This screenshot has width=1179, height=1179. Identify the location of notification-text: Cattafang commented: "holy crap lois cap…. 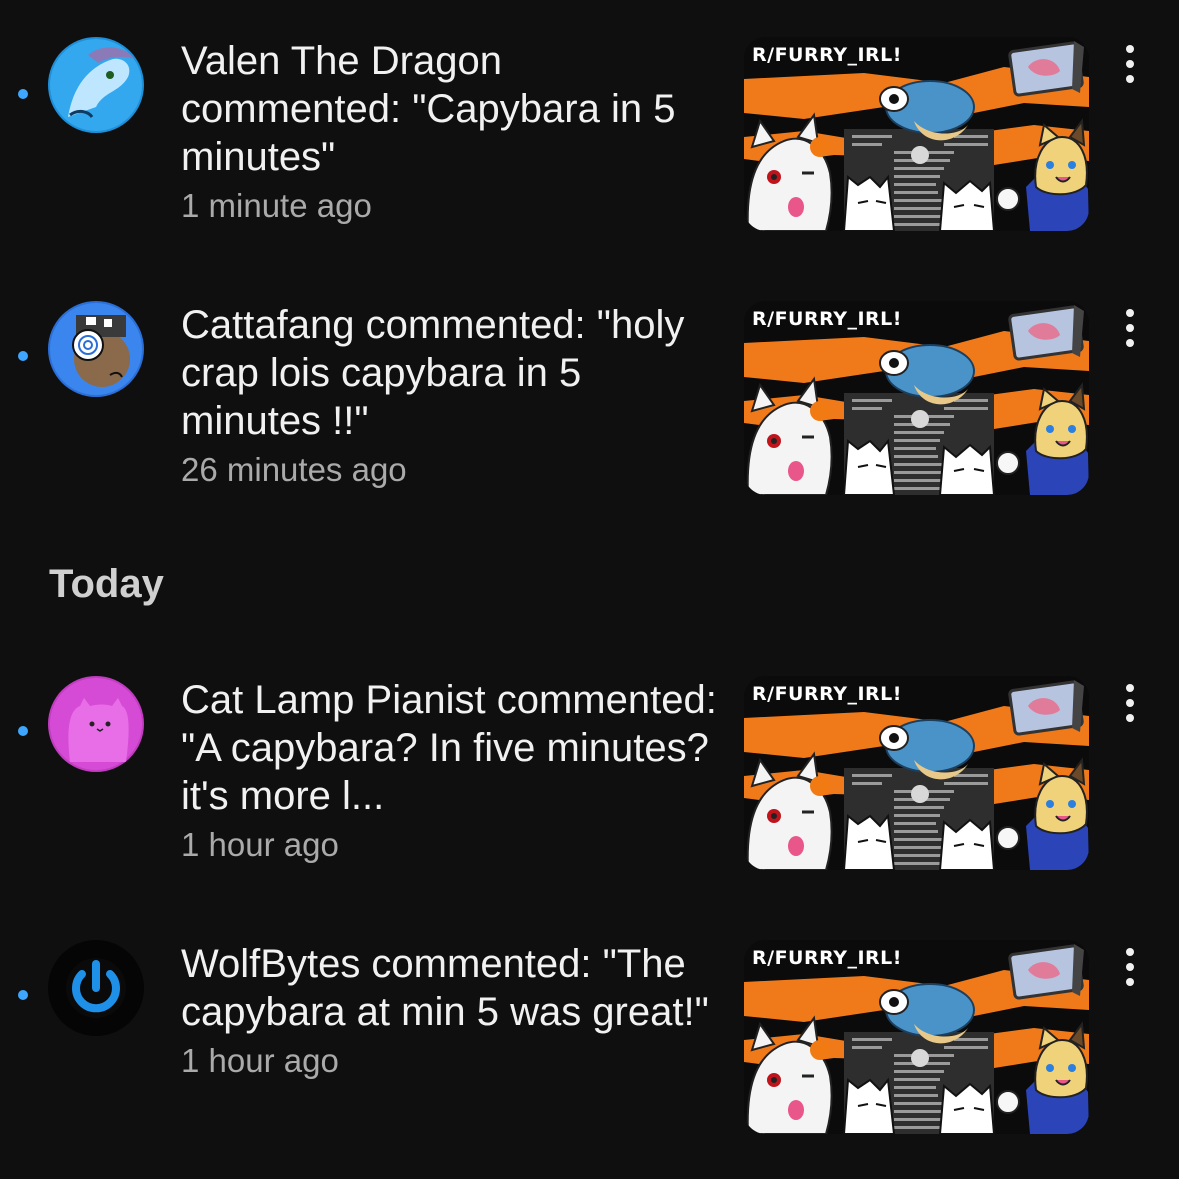
(453, 397).